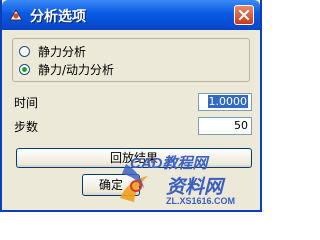  Describe the element at coordinates (16, 15) in the screenshot. I see `analysis-app-icon` at that location.